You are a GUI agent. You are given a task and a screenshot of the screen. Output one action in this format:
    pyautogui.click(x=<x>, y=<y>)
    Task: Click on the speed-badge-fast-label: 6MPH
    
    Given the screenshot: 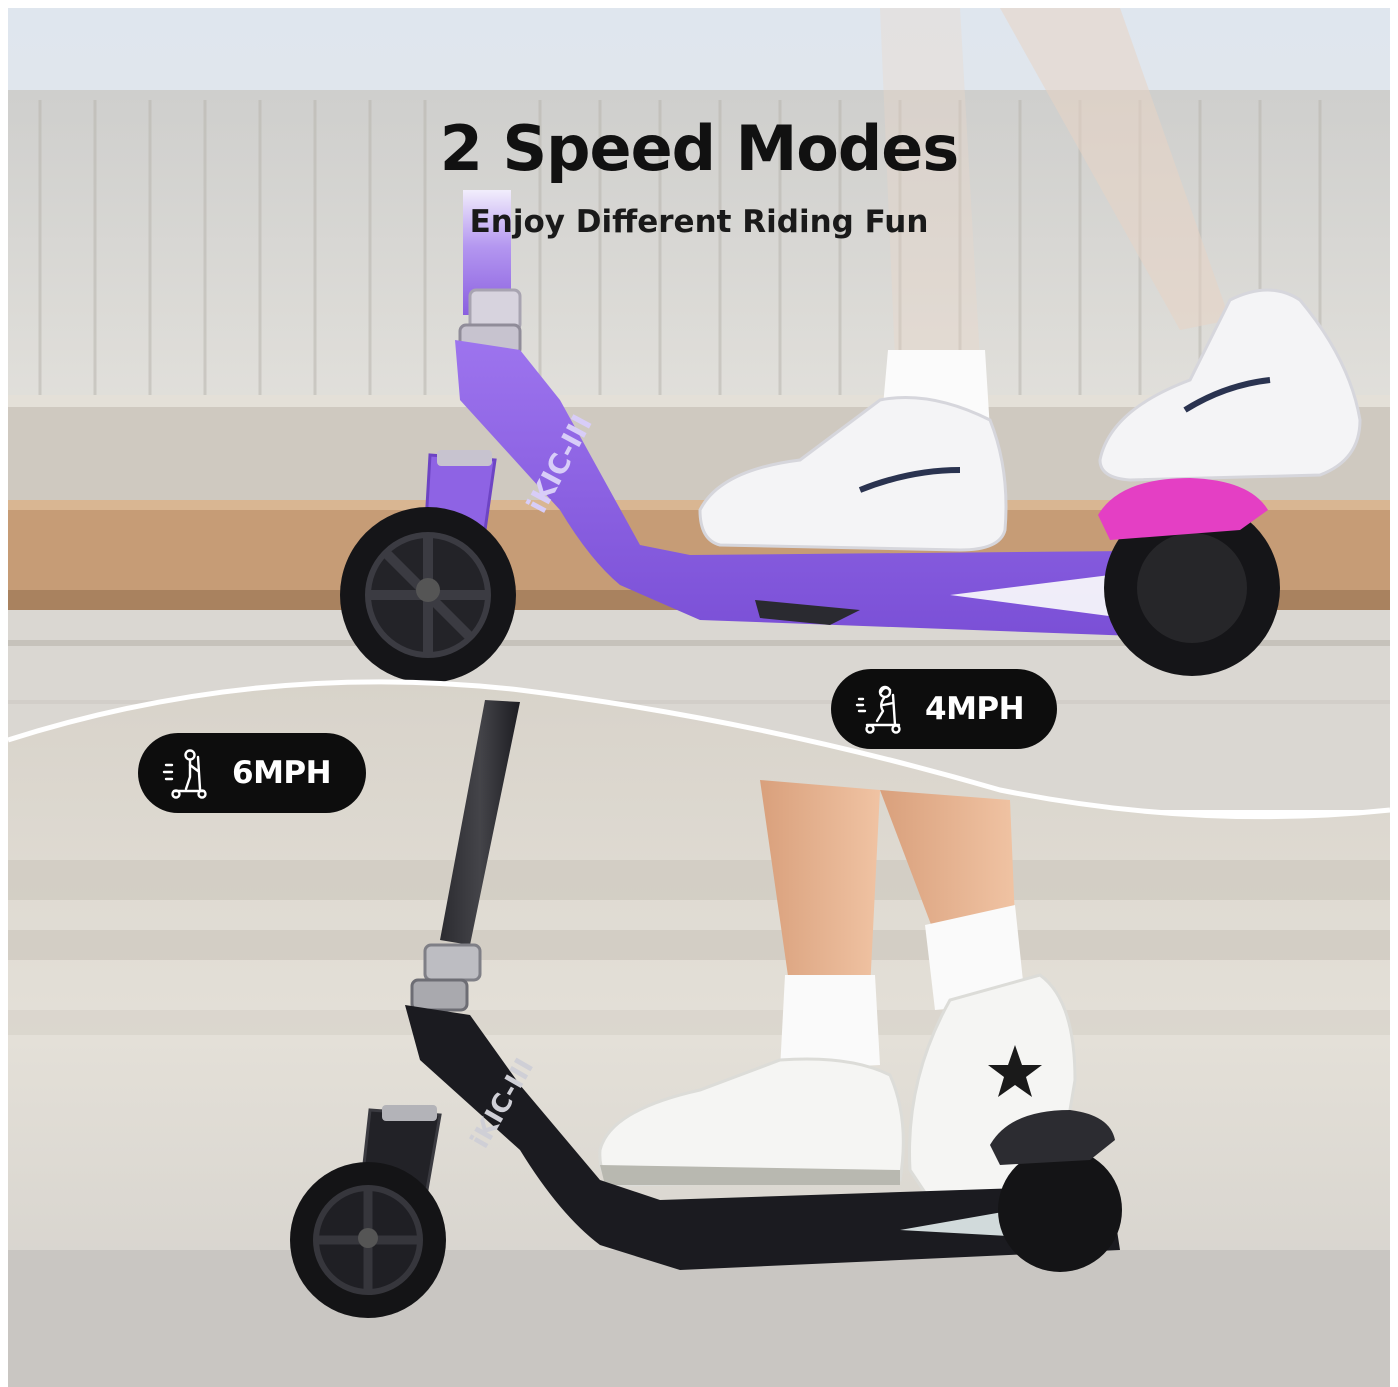 What is the action you would take?
    pyautogui.click(x=282, y=773)
    